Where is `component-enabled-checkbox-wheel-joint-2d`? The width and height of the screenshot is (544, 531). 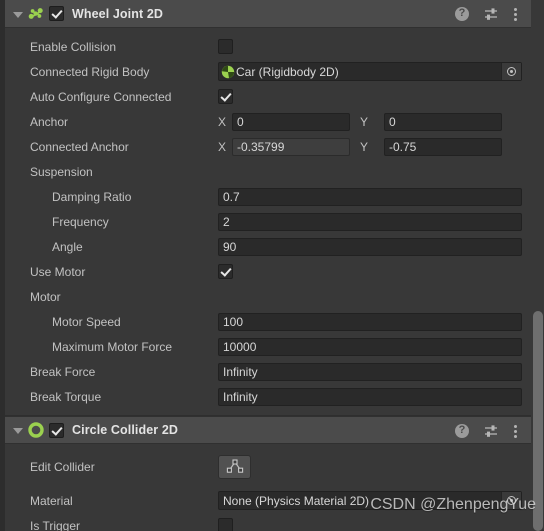
component-enabled-checkbox-wheel-joint-2d is located at coordinates (56, 13).